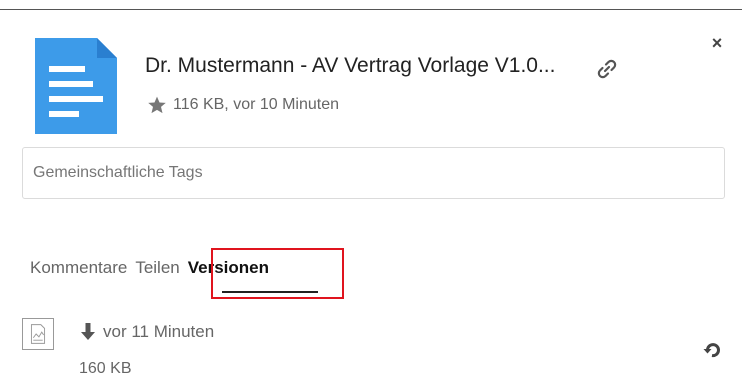  I want to click on document-icon, so click(76, 86).